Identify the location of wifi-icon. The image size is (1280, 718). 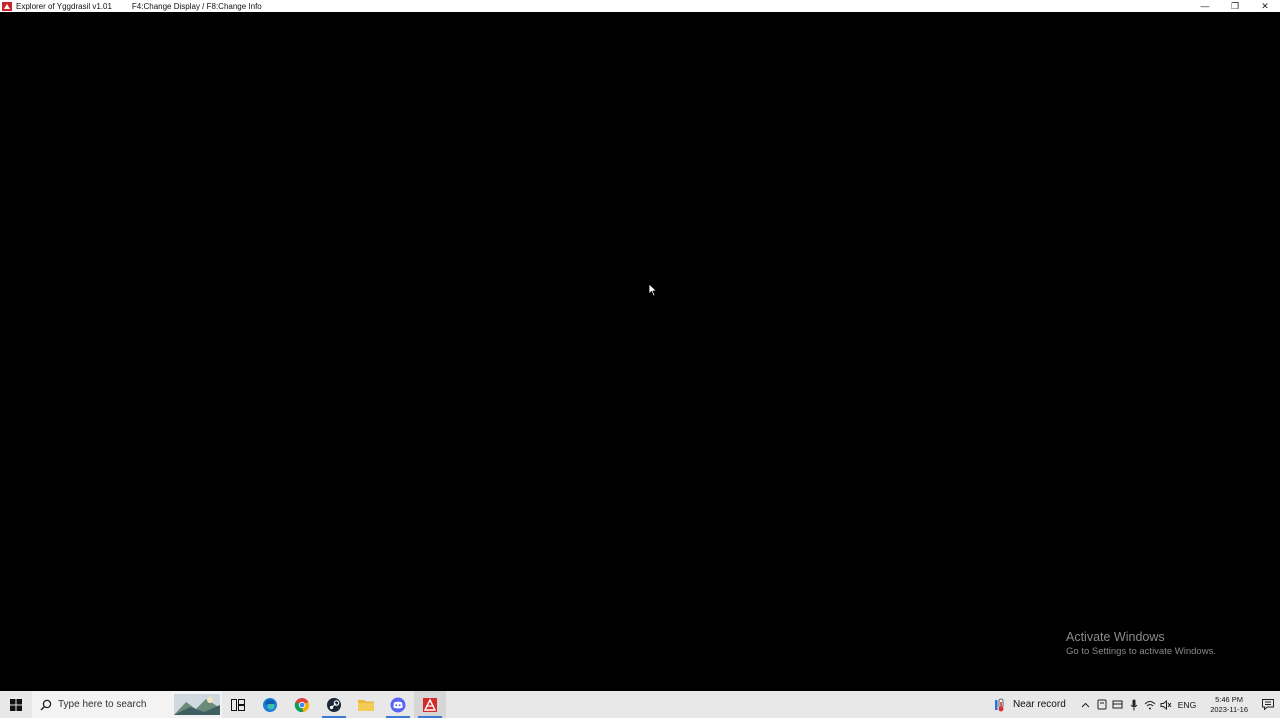
(1150, 704).